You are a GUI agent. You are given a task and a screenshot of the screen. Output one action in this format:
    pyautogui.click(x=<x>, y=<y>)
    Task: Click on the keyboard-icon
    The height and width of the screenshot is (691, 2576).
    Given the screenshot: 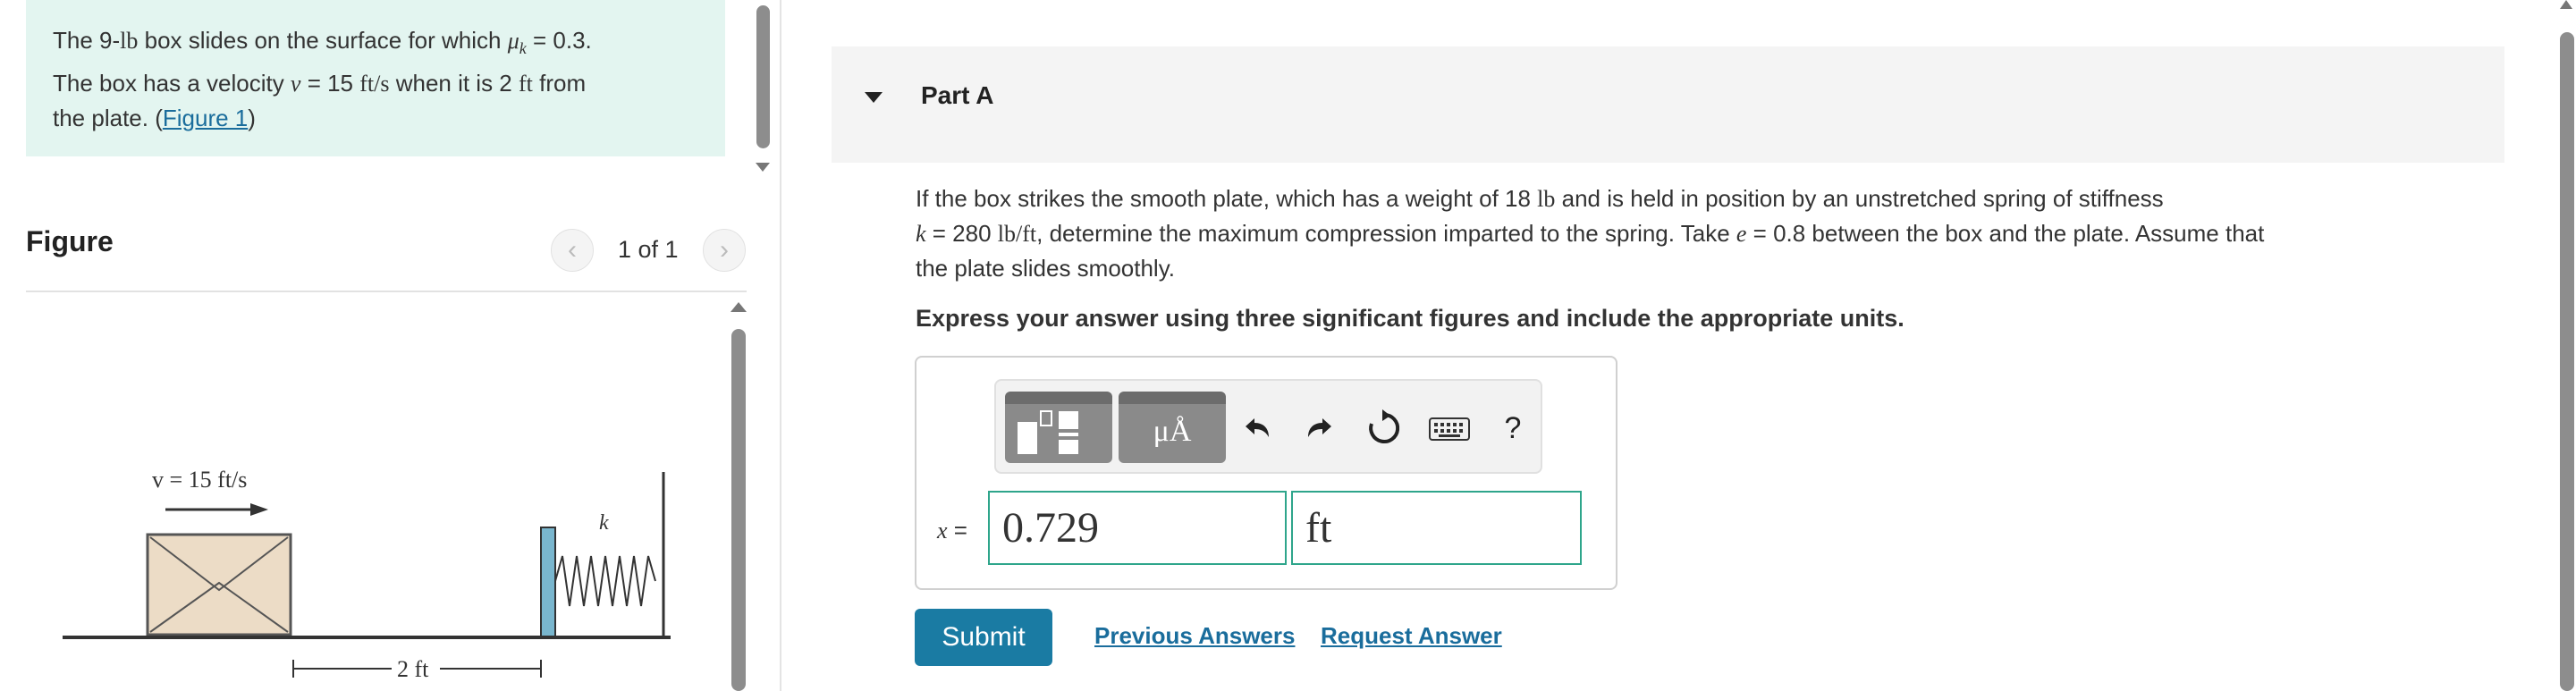 What is the action you would take?
    pyautogui.click(x=1449, y=429)
    